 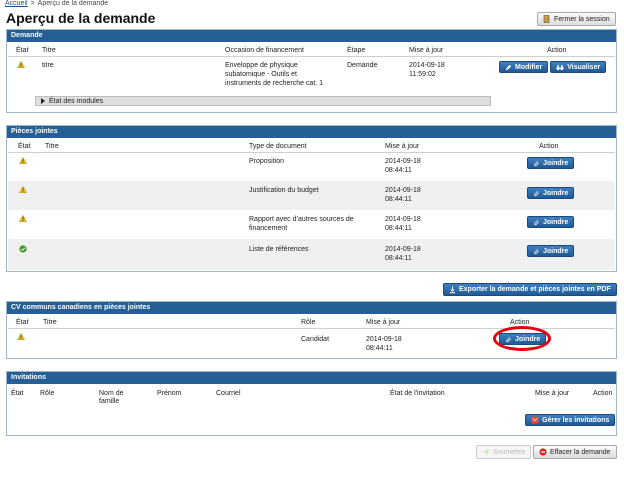 I want to click on submit-button: Soumettre, so click(x=504, y=452).